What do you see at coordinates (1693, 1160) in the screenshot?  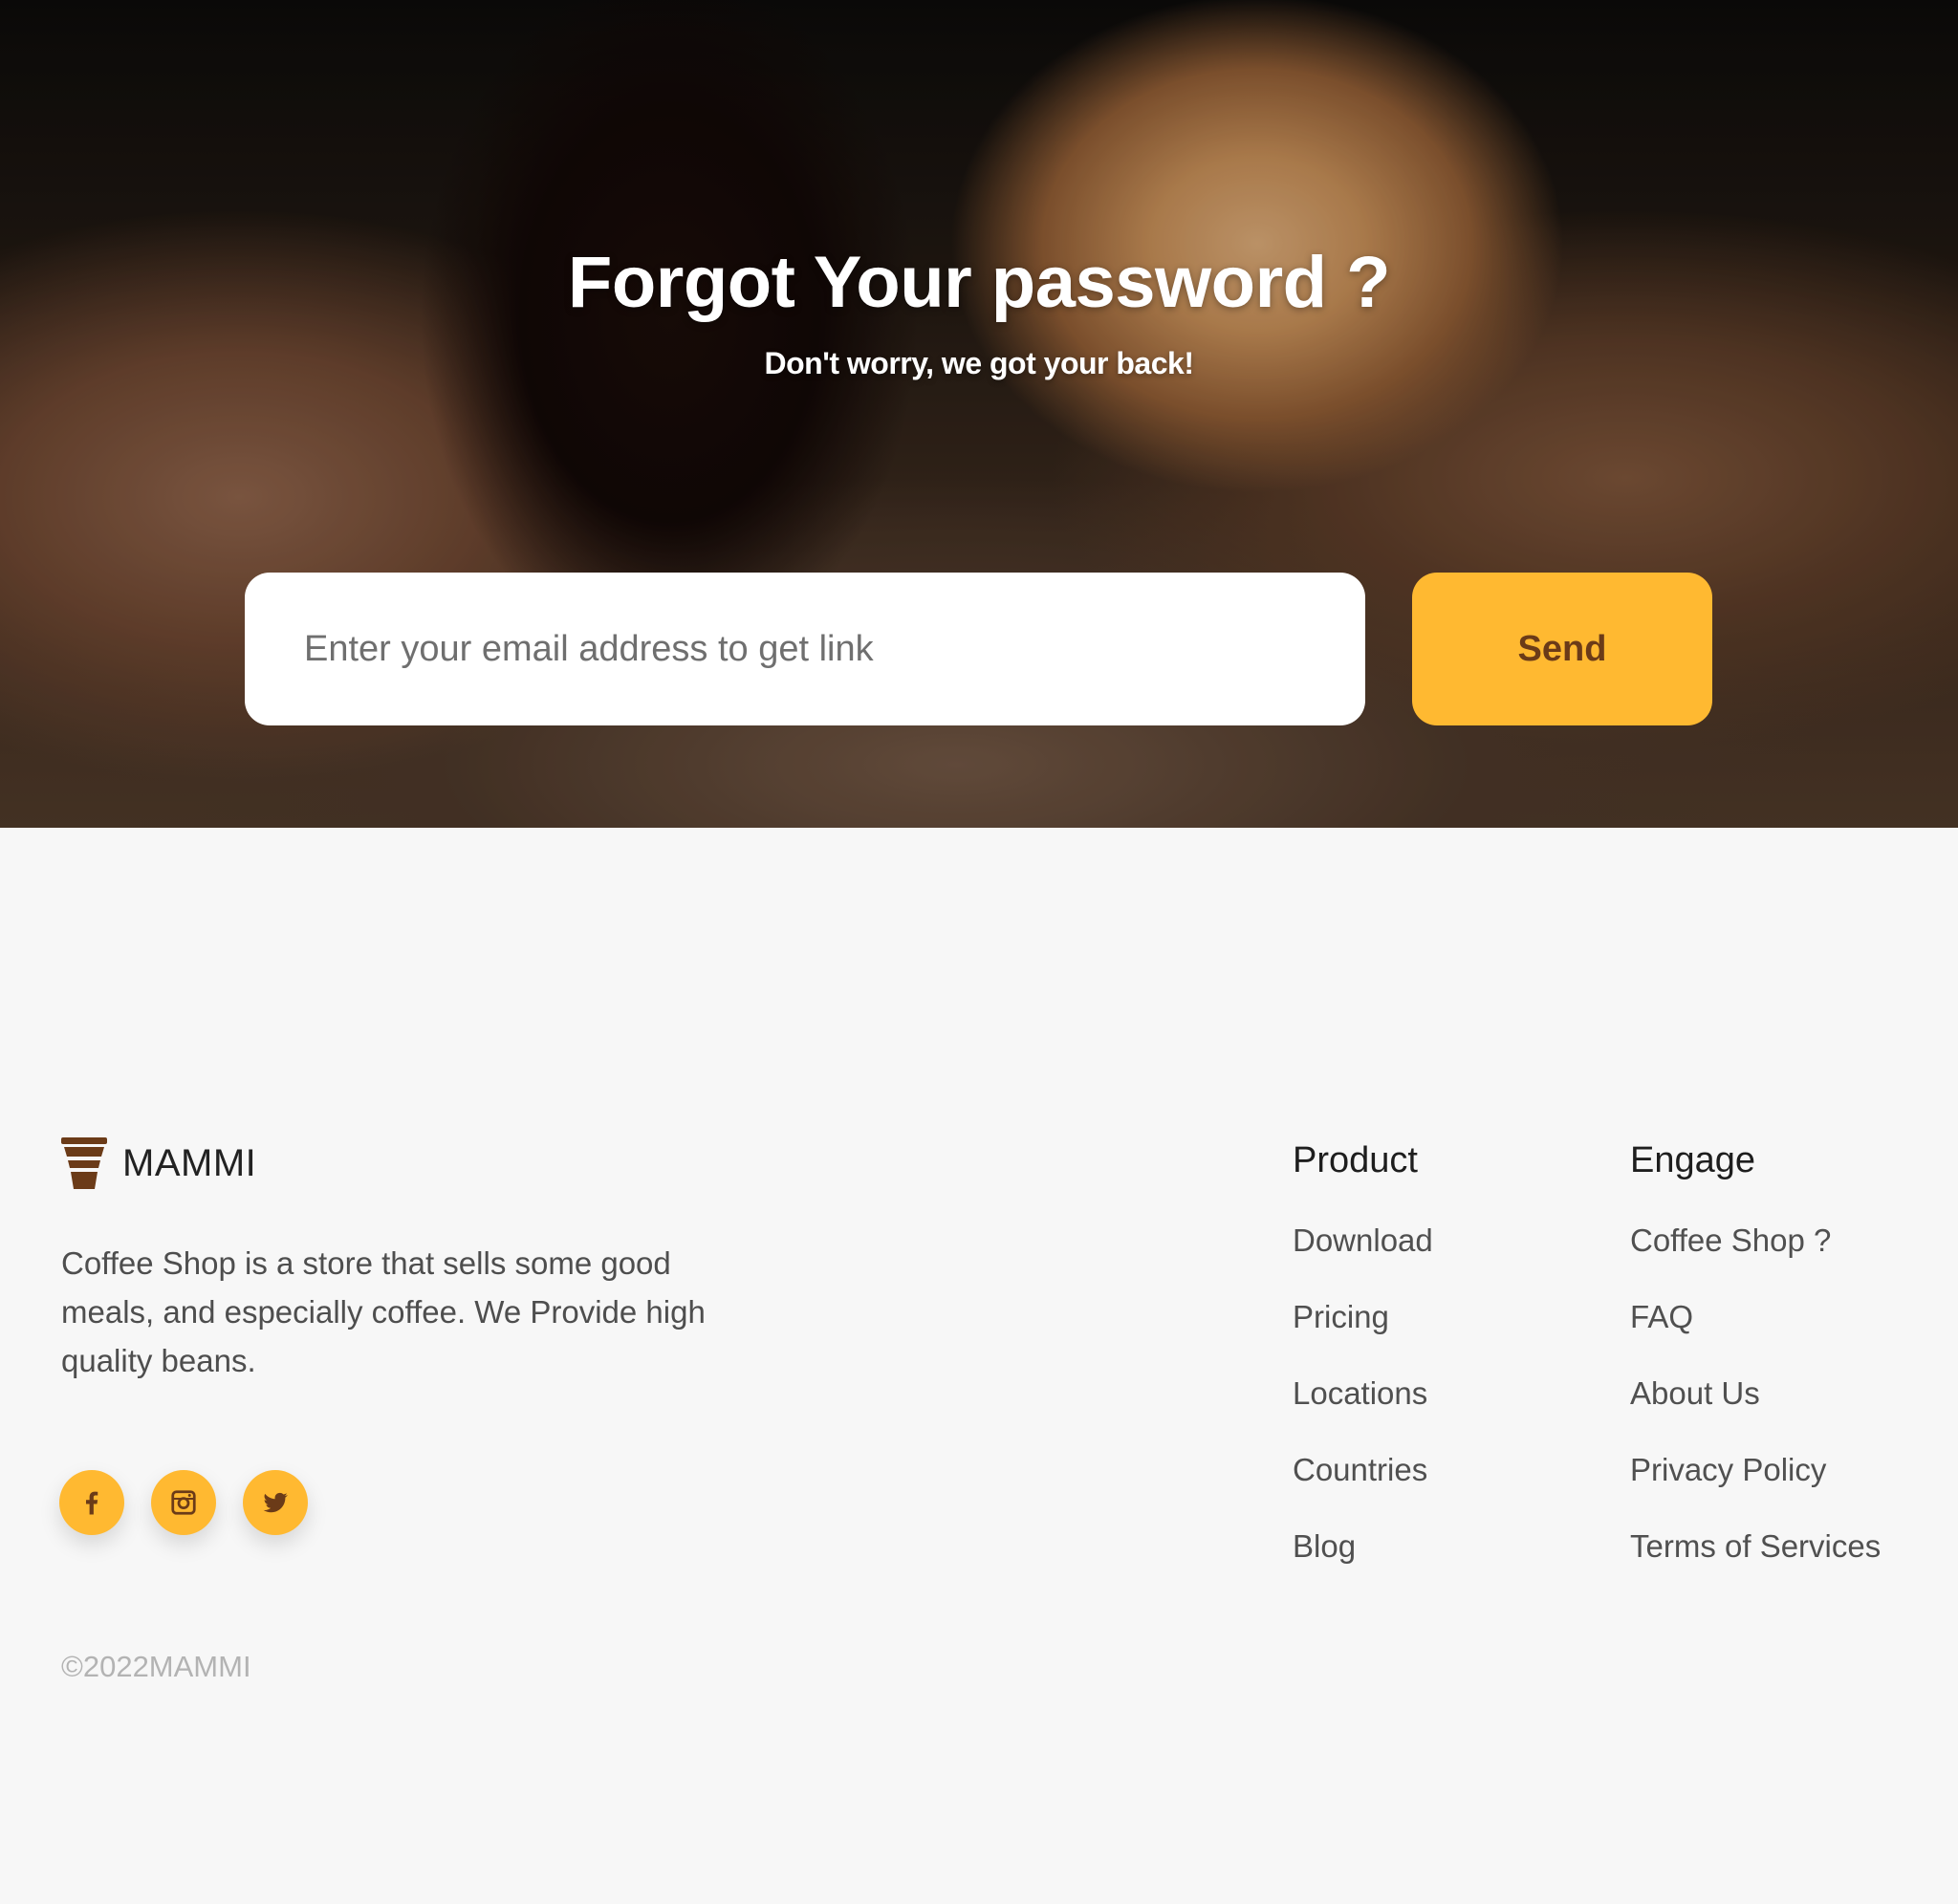 I see `engage-heading: Engage` at bounding box center [1693, 1160].